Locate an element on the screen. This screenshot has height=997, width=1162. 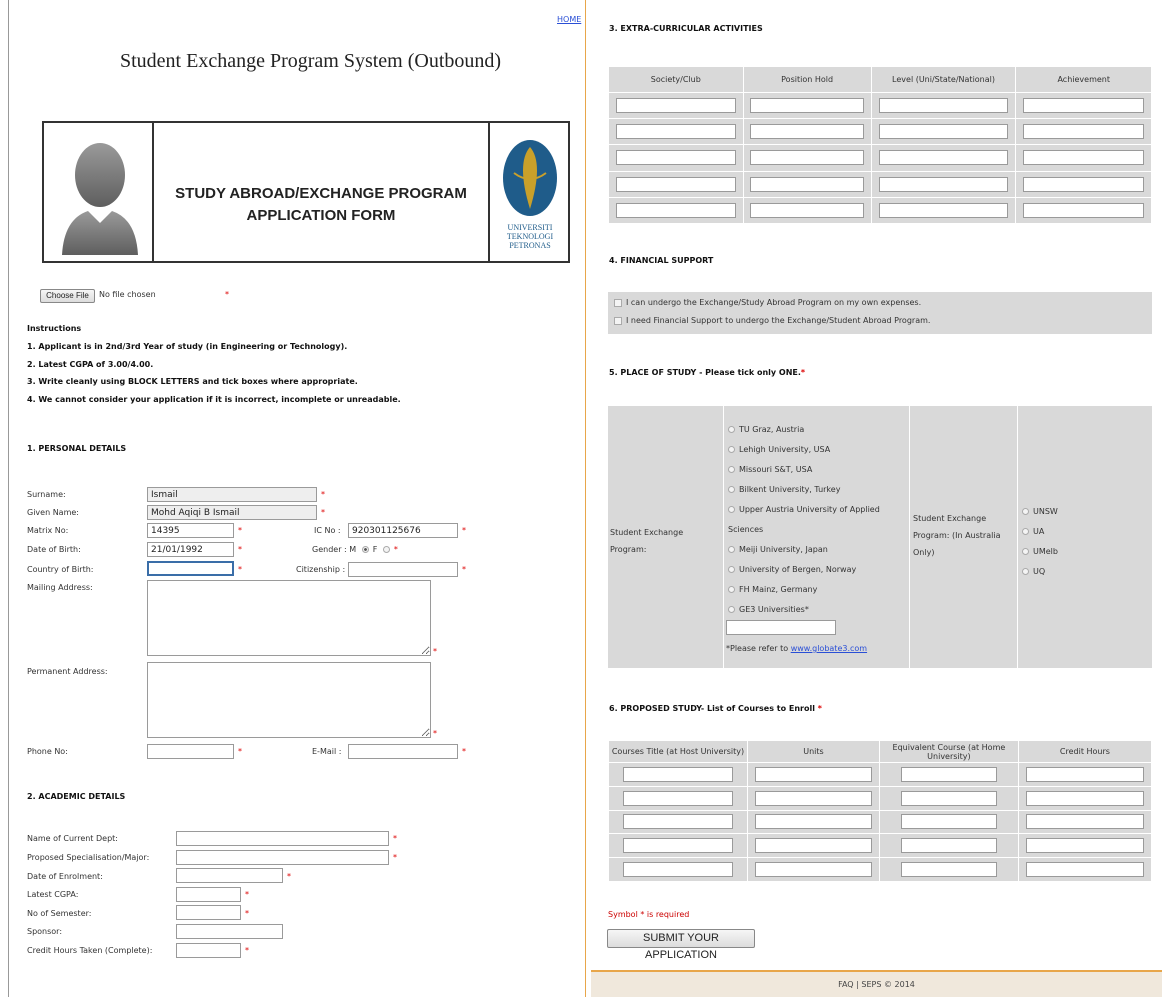
aus-option: UNSW is located at coordinates (1040, 512).